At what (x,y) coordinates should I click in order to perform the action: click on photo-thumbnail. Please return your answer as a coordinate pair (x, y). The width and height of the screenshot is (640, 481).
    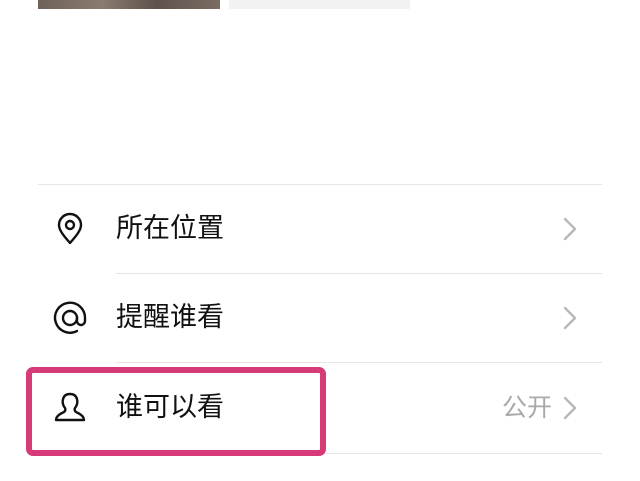
    Looking at the image, I should click on (129, 4).